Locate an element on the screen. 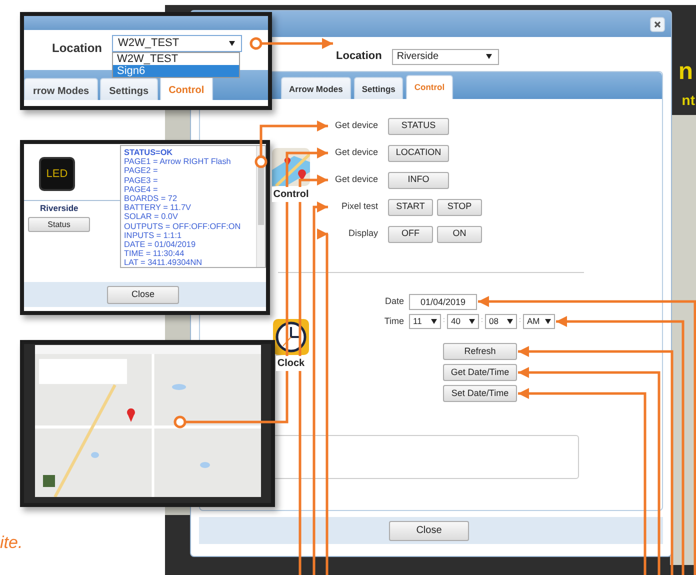  location-select: Riverside is located at coordinates (445, 56).